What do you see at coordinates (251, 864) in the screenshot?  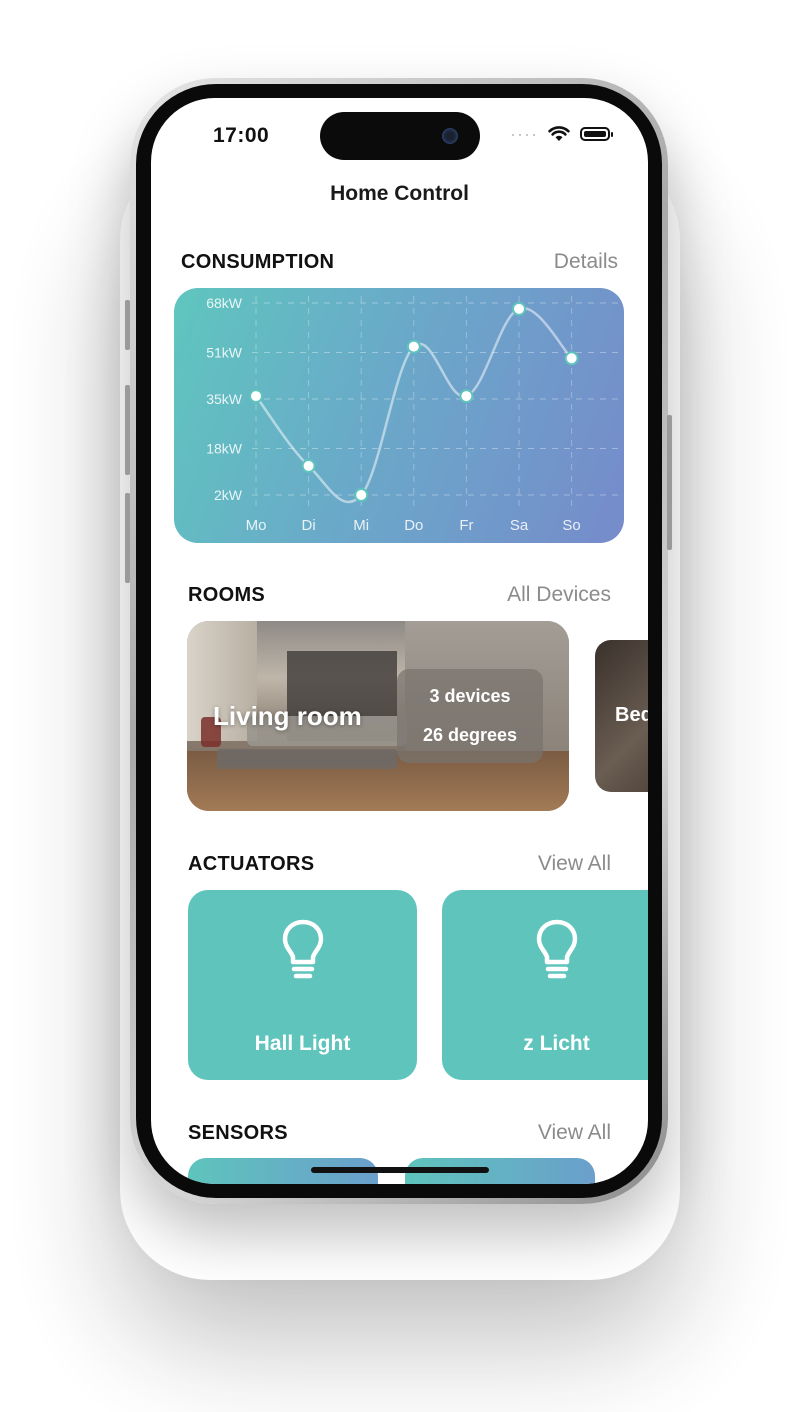 I see `actuators-title: ACTUATORS` at bounding box center [251, 864].